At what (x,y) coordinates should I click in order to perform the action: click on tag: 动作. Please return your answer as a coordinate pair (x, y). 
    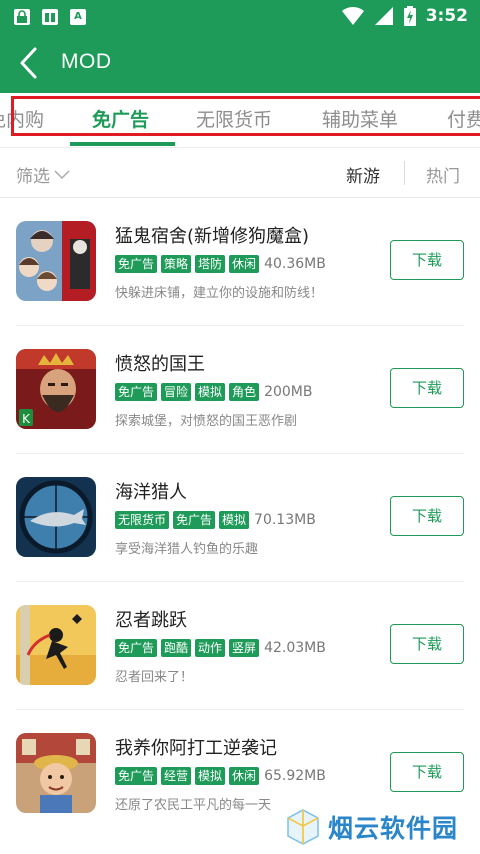
    Looking at the image, I should click on (210, 648).